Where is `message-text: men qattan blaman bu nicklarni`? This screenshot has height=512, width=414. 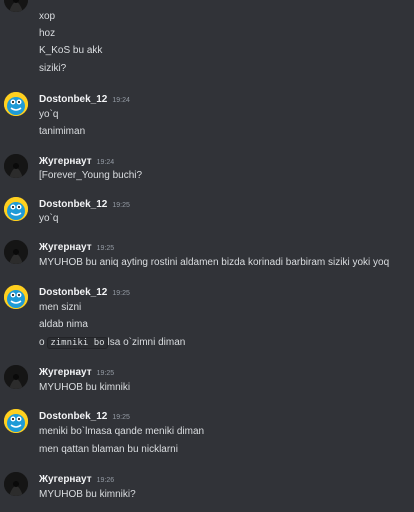
message-text: men qattan blaman bu nicklarni is located at coordinates (108, 449).